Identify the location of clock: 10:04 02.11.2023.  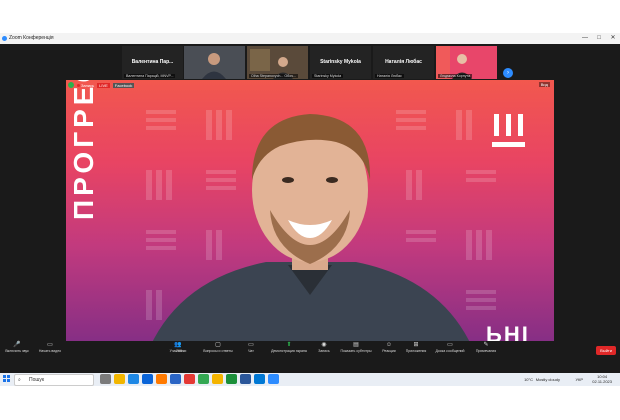
(602, 379).